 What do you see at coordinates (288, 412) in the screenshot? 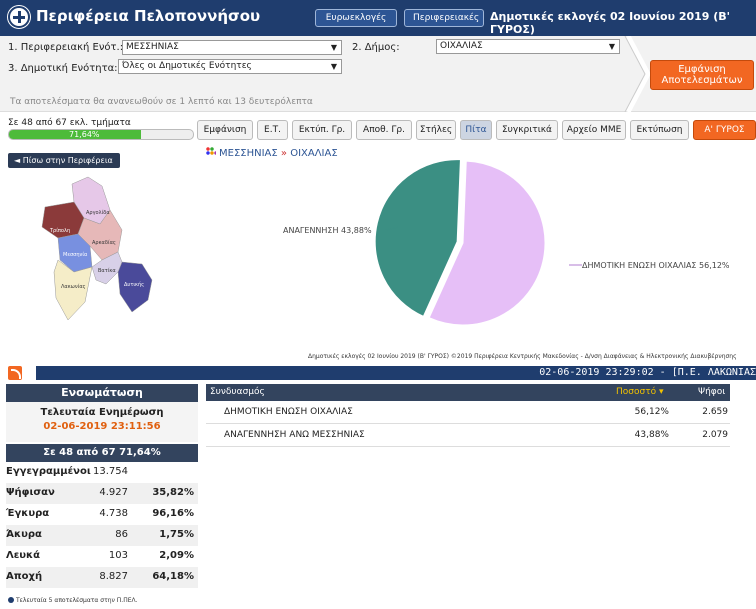
I see `party-name: ΔΗΜΟΤΙΚΗ ΕΝΩΣΗ ΟΙΧΑΛΙΑΣ` at bounding box center [288, 412].